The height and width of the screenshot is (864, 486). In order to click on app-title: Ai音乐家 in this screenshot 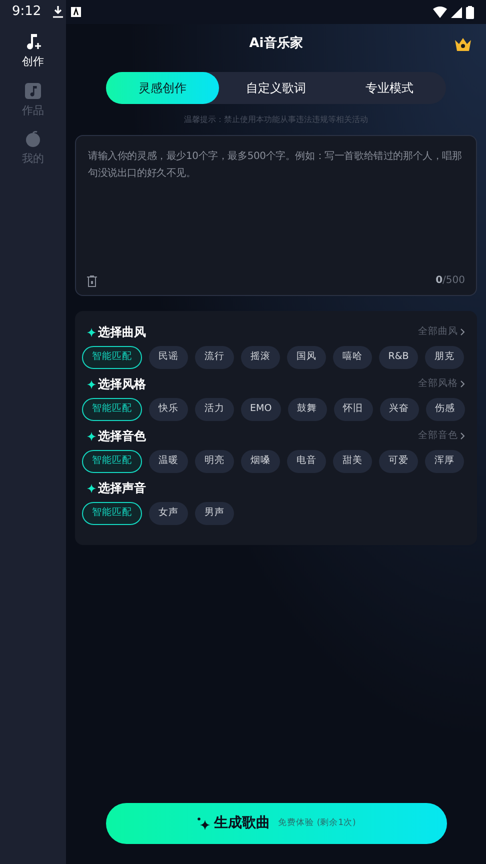, I will do `click(276, 44)`.